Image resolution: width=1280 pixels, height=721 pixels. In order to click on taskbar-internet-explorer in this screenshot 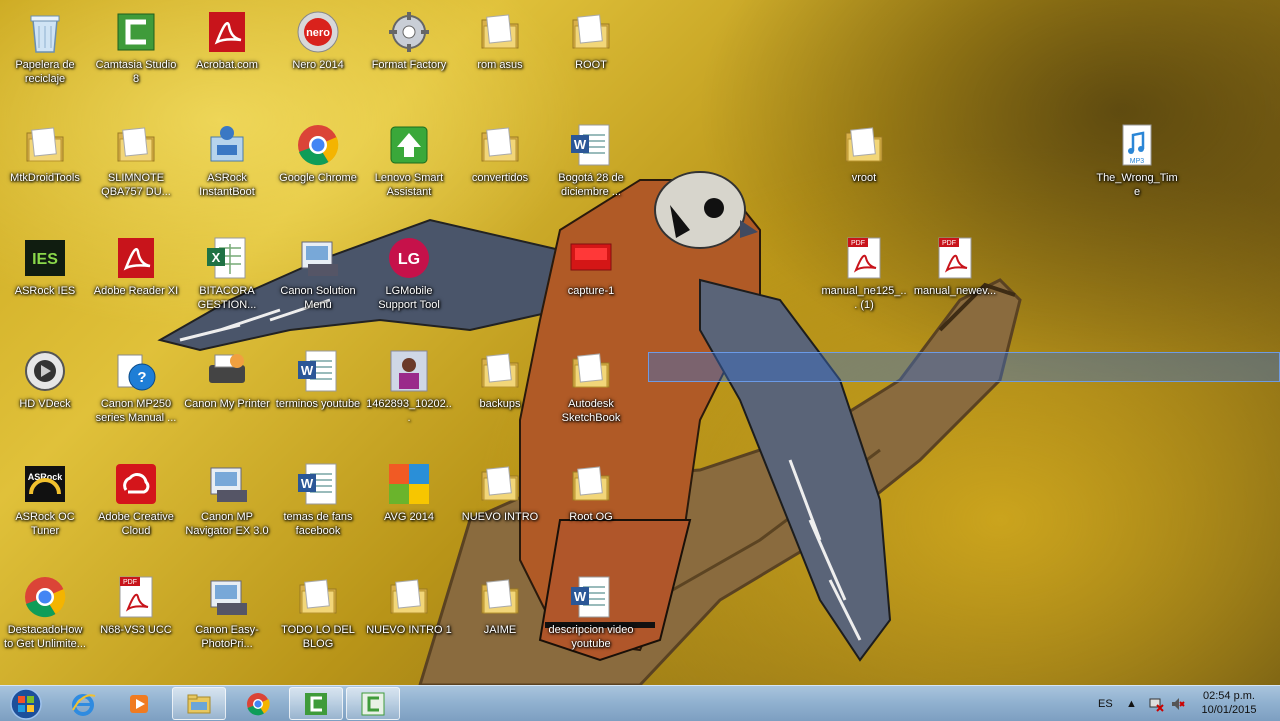, I will do `click(83, 703)`.